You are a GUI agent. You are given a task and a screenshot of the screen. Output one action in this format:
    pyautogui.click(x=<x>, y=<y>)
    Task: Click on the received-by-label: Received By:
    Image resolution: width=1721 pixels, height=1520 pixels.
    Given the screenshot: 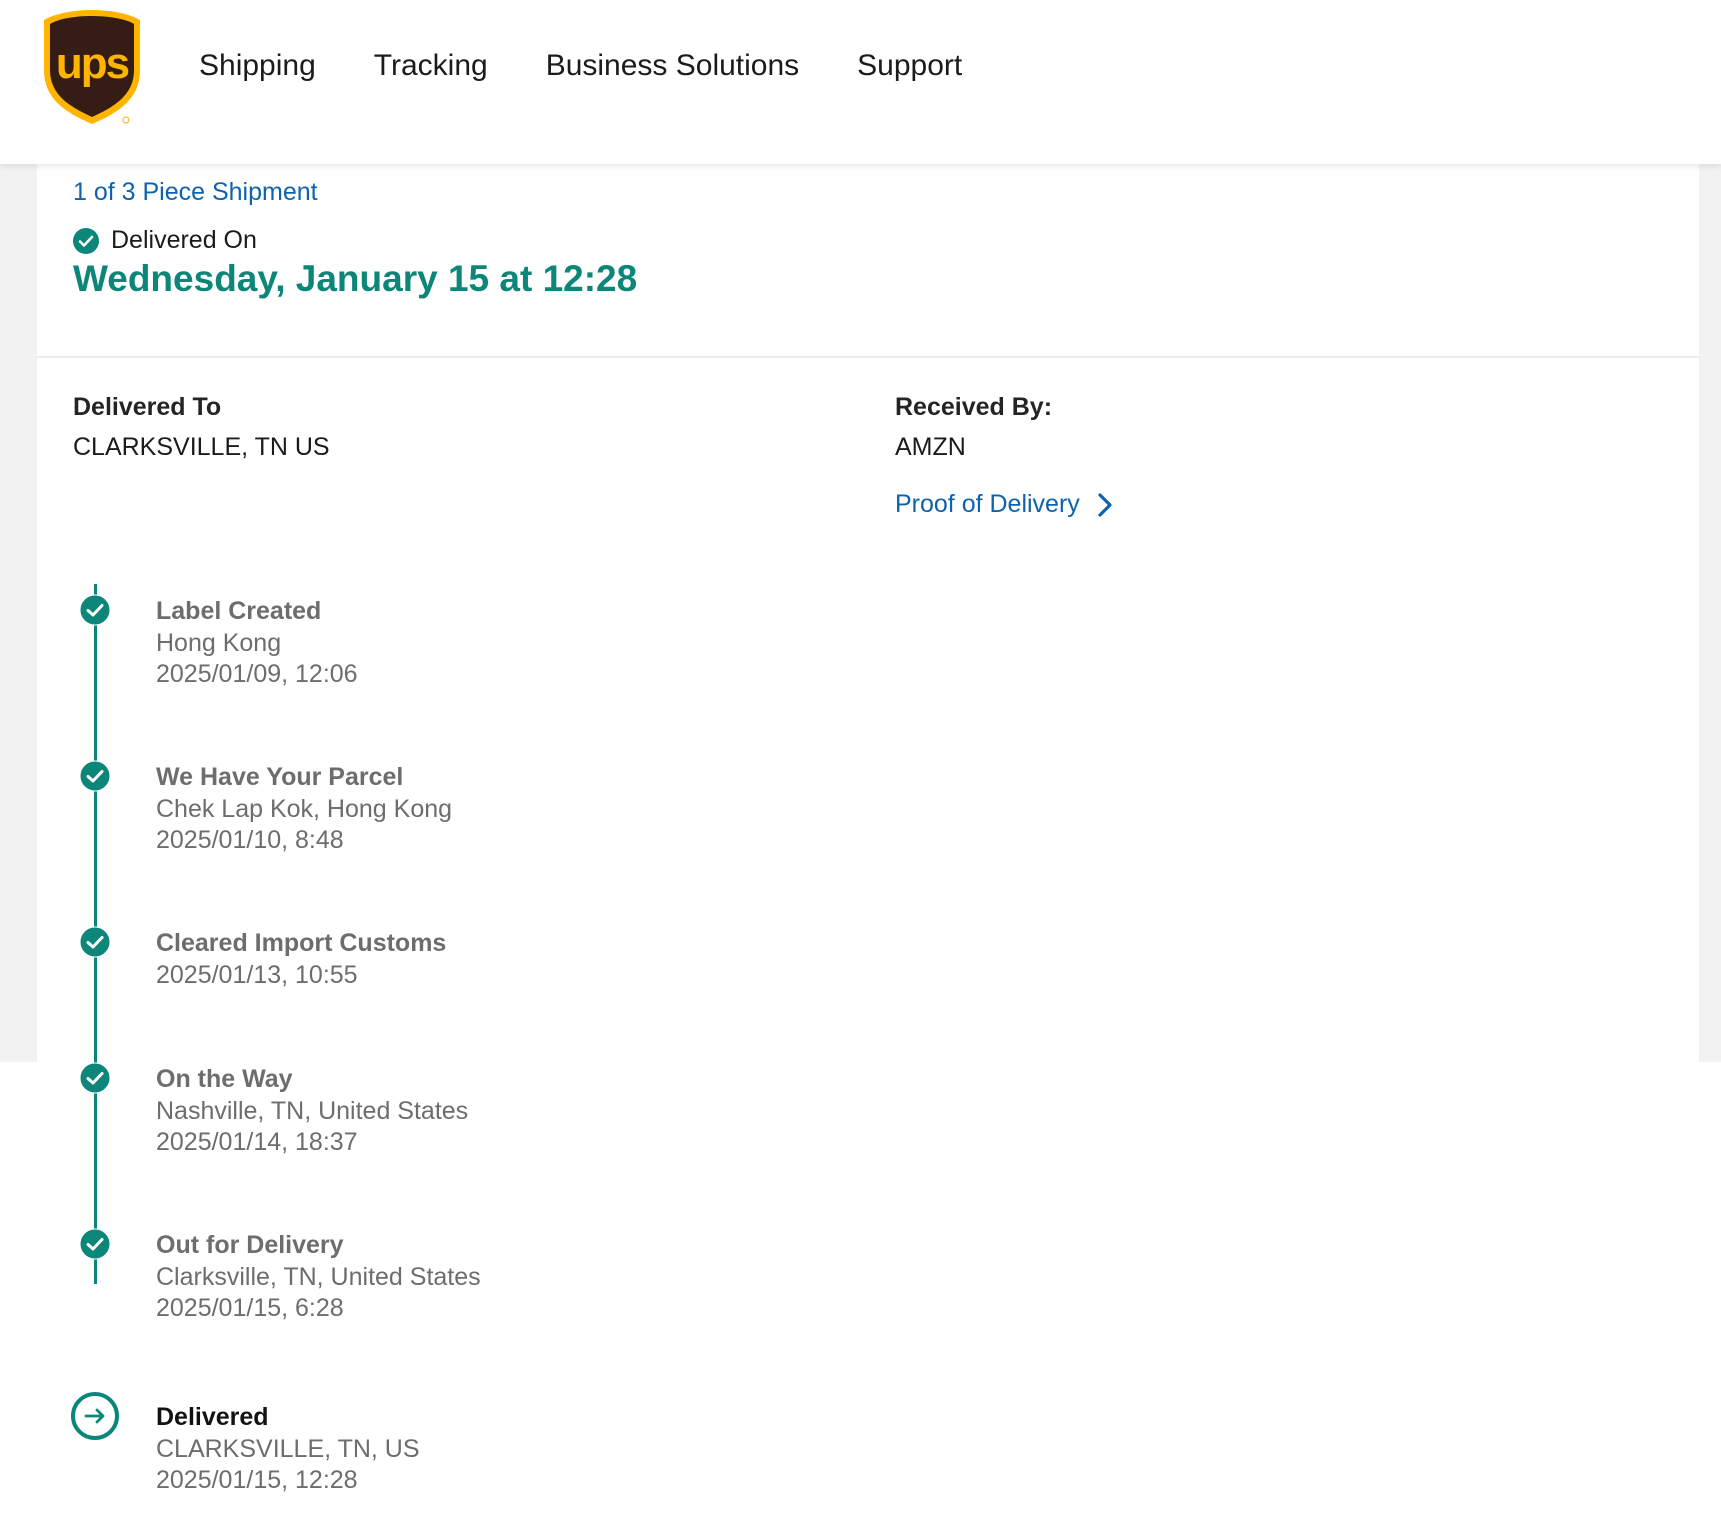 What is the action you would take?
    pyautogui.click(x=974, y=407)
    